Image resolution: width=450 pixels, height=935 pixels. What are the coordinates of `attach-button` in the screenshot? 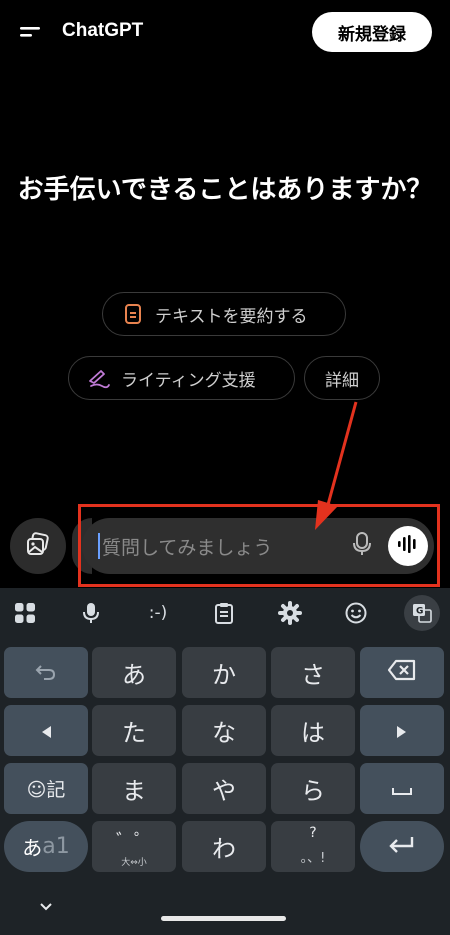 It's located at (38, 546).